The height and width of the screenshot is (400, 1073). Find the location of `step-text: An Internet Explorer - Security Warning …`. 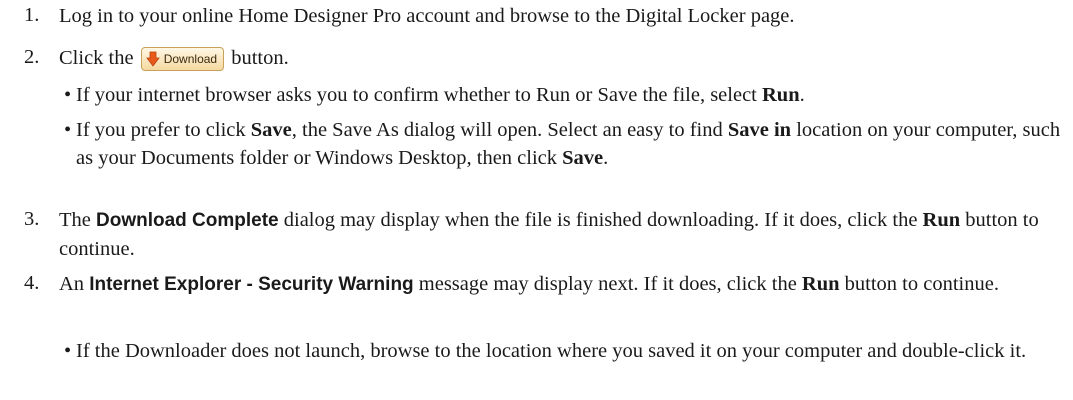

step-text: An Internet Explorer - Security Warning … is located at coordinates (529, 284).